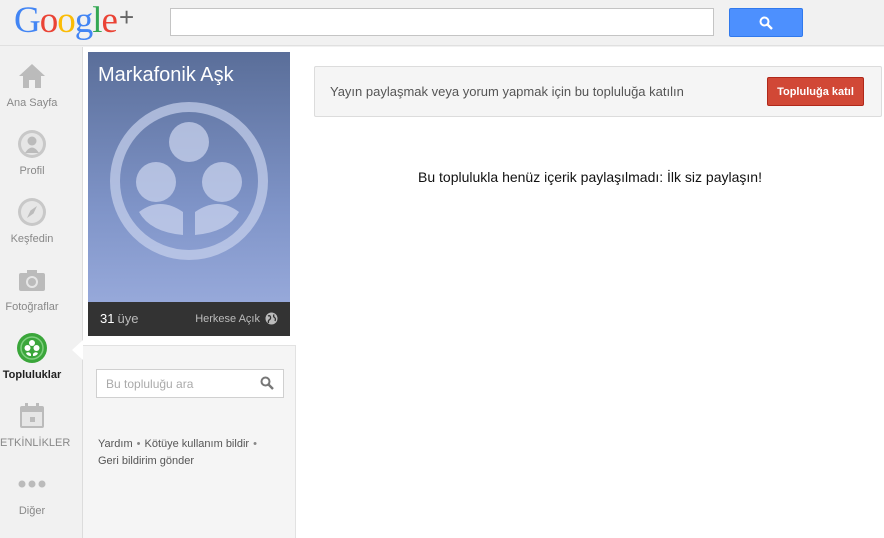 The height and width of the screenshot is (538, 884). What do you see at coordinates (32, 415) in the screenshot?
I see `calendar-icon` at bounding box center [32, 415].